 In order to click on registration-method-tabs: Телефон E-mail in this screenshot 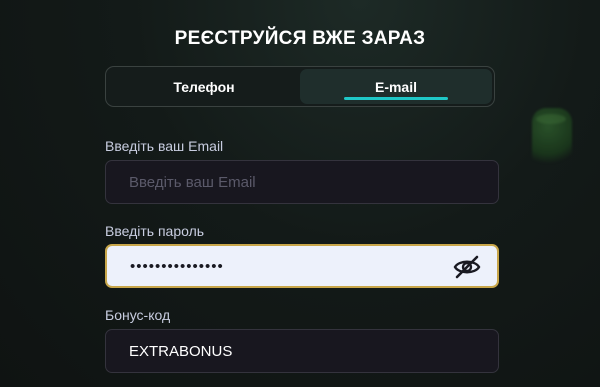, I will do `click(300, 86)`.